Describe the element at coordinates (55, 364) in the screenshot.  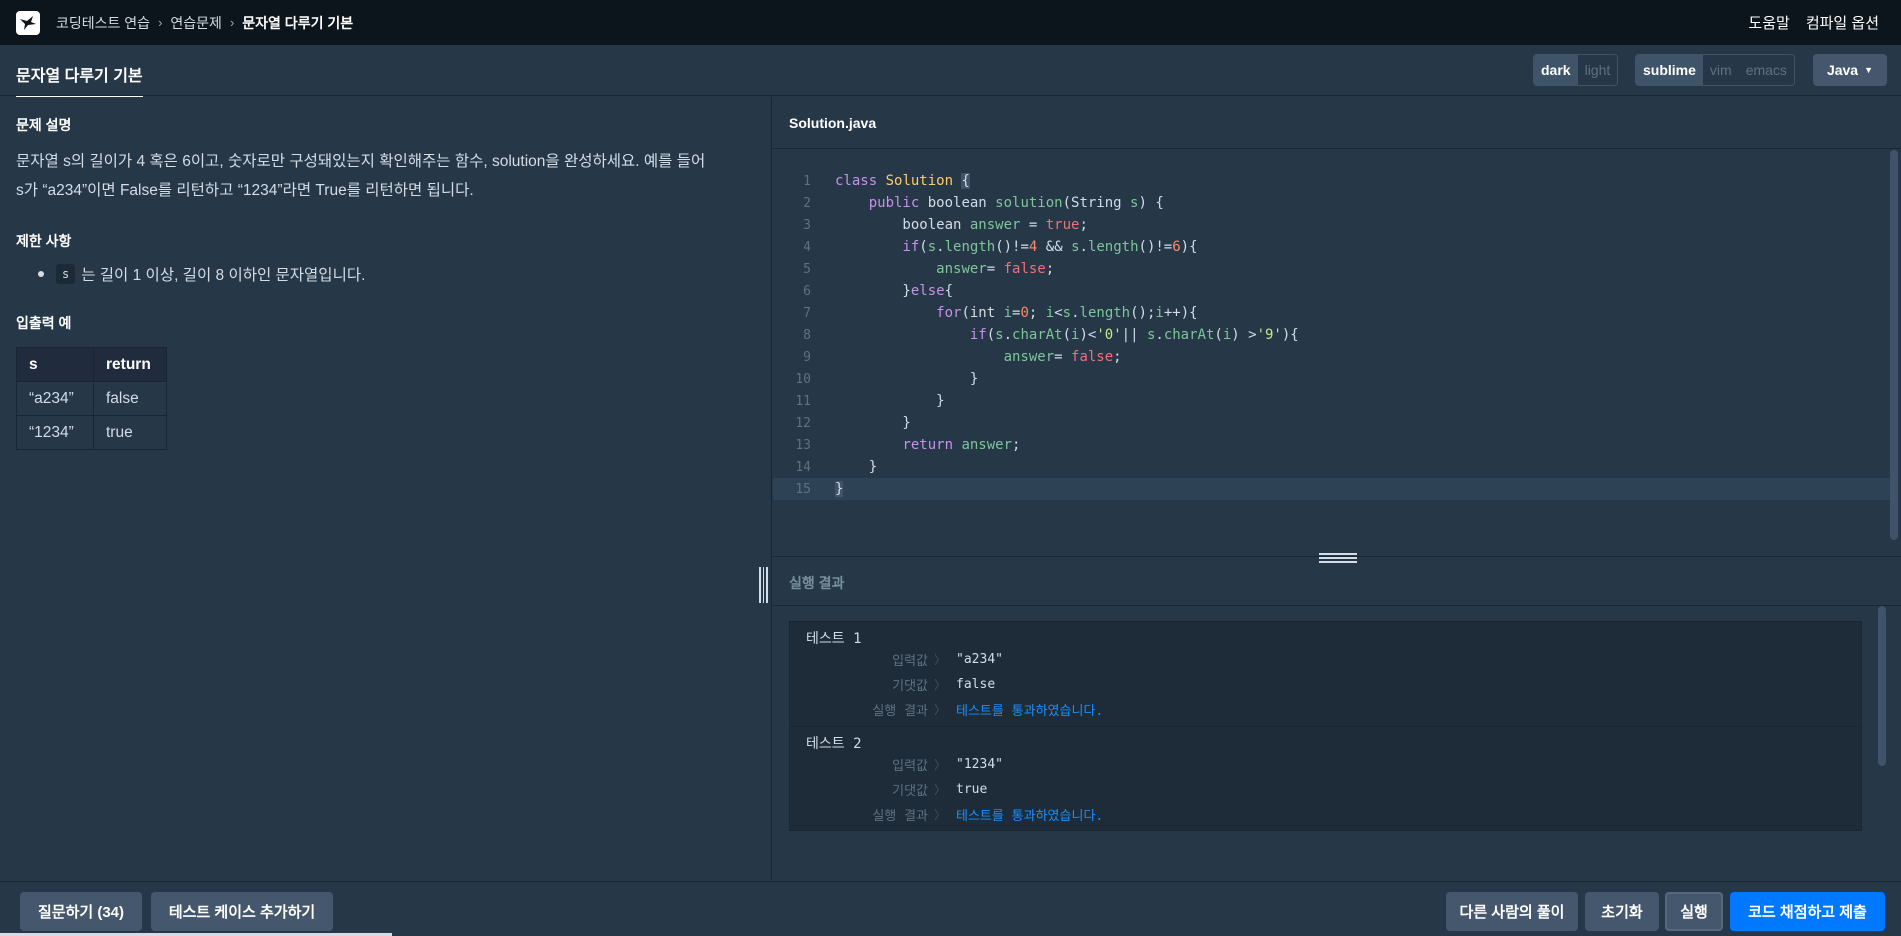
I see `table-header: s` at that location.